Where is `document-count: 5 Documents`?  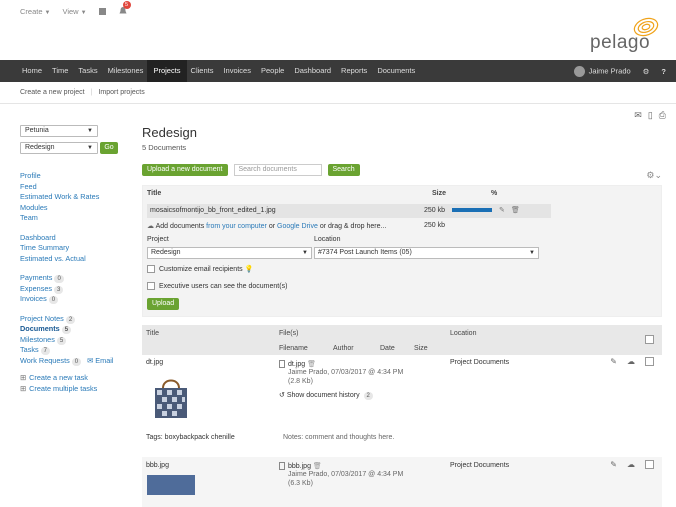 document-count: 5 Documents is located at coordinates (164, 147).